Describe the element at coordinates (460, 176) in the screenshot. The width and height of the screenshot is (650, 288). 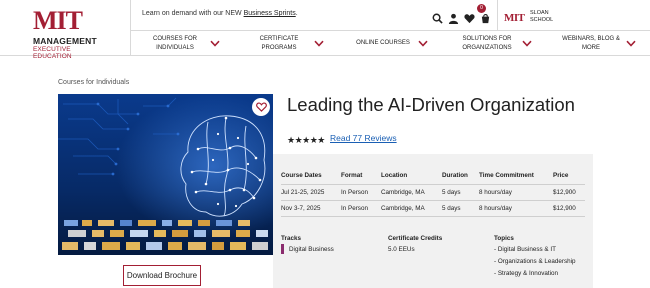
I see `column-header: Duration` at that location.